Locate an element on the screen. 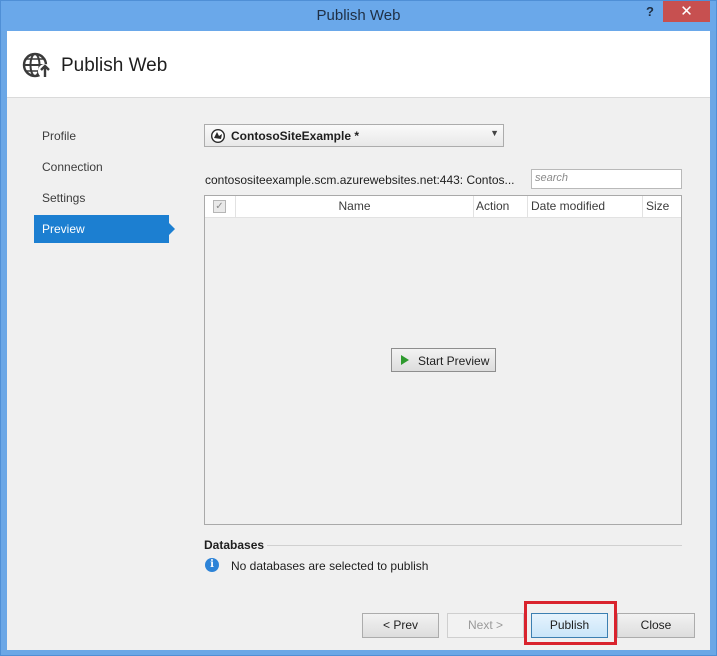  databases-heading: Databases is located at coordinates (234, 545).